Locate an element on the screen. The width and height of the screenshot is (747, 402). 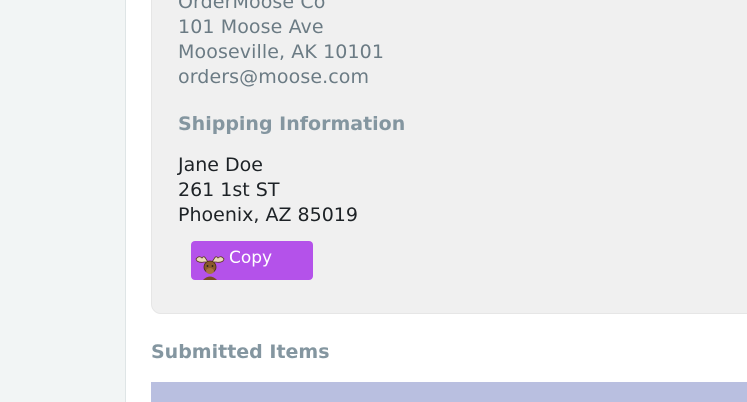
submitted-items-heading: Submitted Items is located at coordinates (240, 352).